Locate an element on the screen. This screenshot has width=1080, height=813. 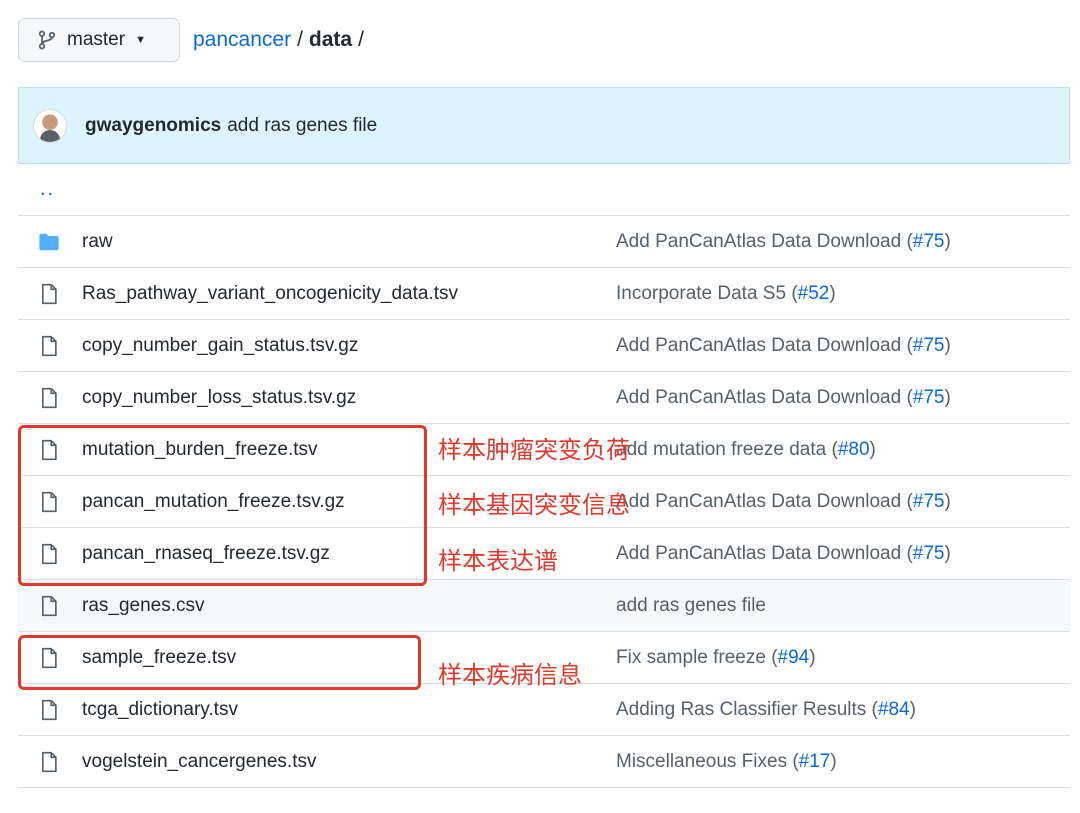
commit-message-text: Fix sample freeze ( is located at coordinates (697, 657).